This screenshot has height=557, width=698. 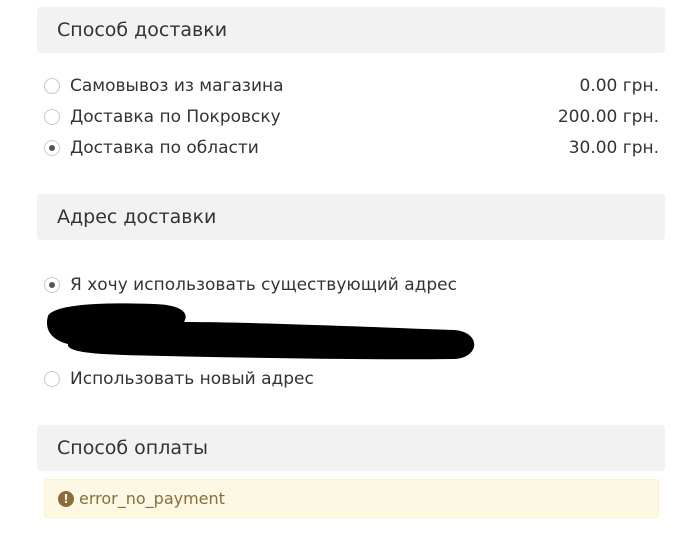 I want to click on delivery-address-header: Адрес доставки, so click(x=351, y=217).